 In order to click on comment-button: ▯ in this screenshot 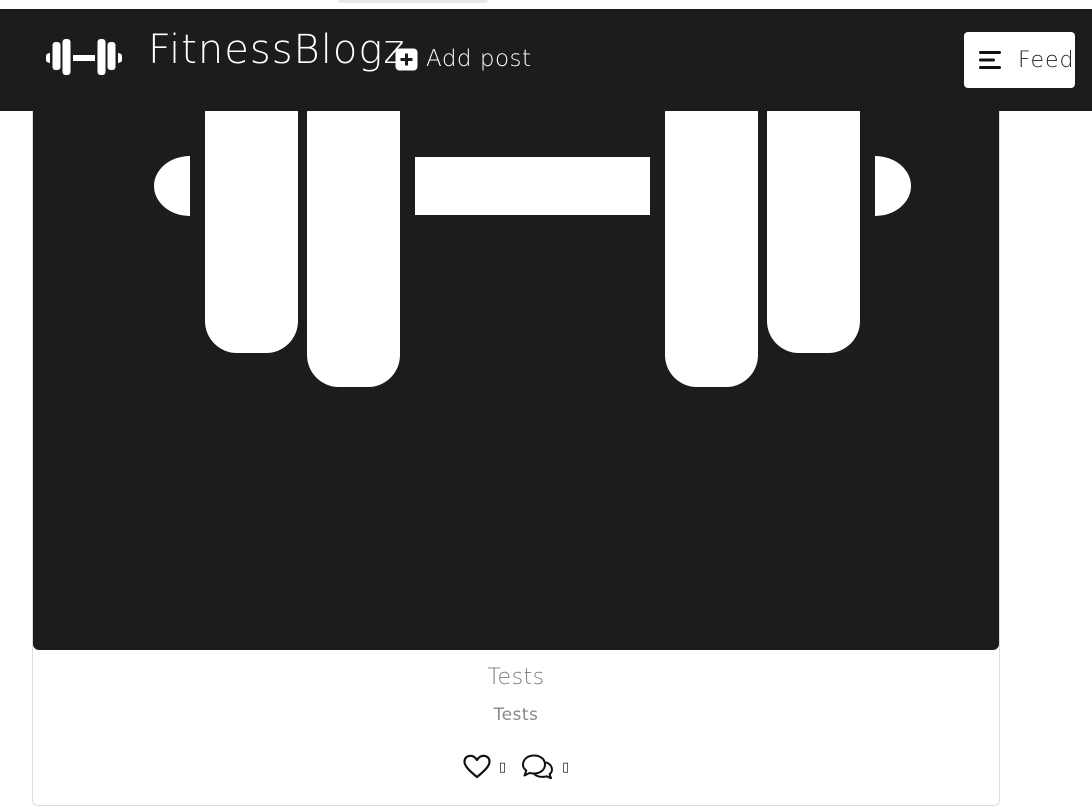, I will do `click(544, 767)`.